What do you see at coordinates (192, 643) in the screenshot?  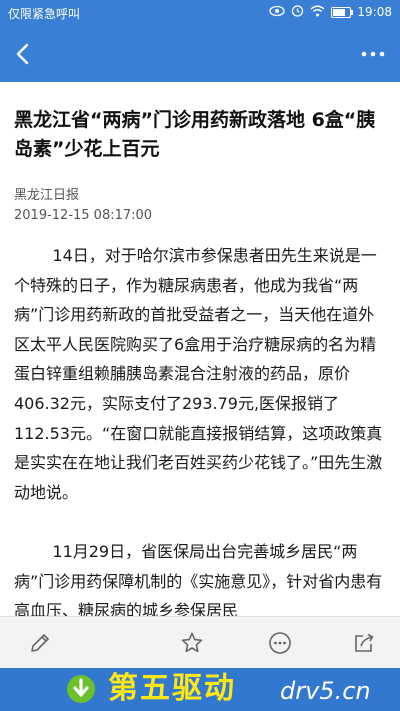 I see `star-icon` at bounding box center [192, 643].